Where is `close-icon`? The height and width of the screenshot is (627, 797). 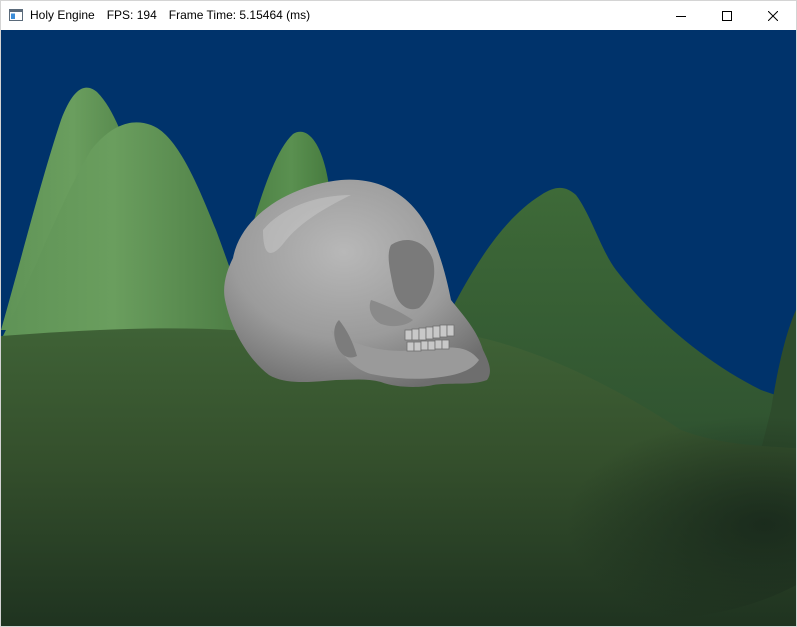
close-icon is located at coordinates (773, 15).